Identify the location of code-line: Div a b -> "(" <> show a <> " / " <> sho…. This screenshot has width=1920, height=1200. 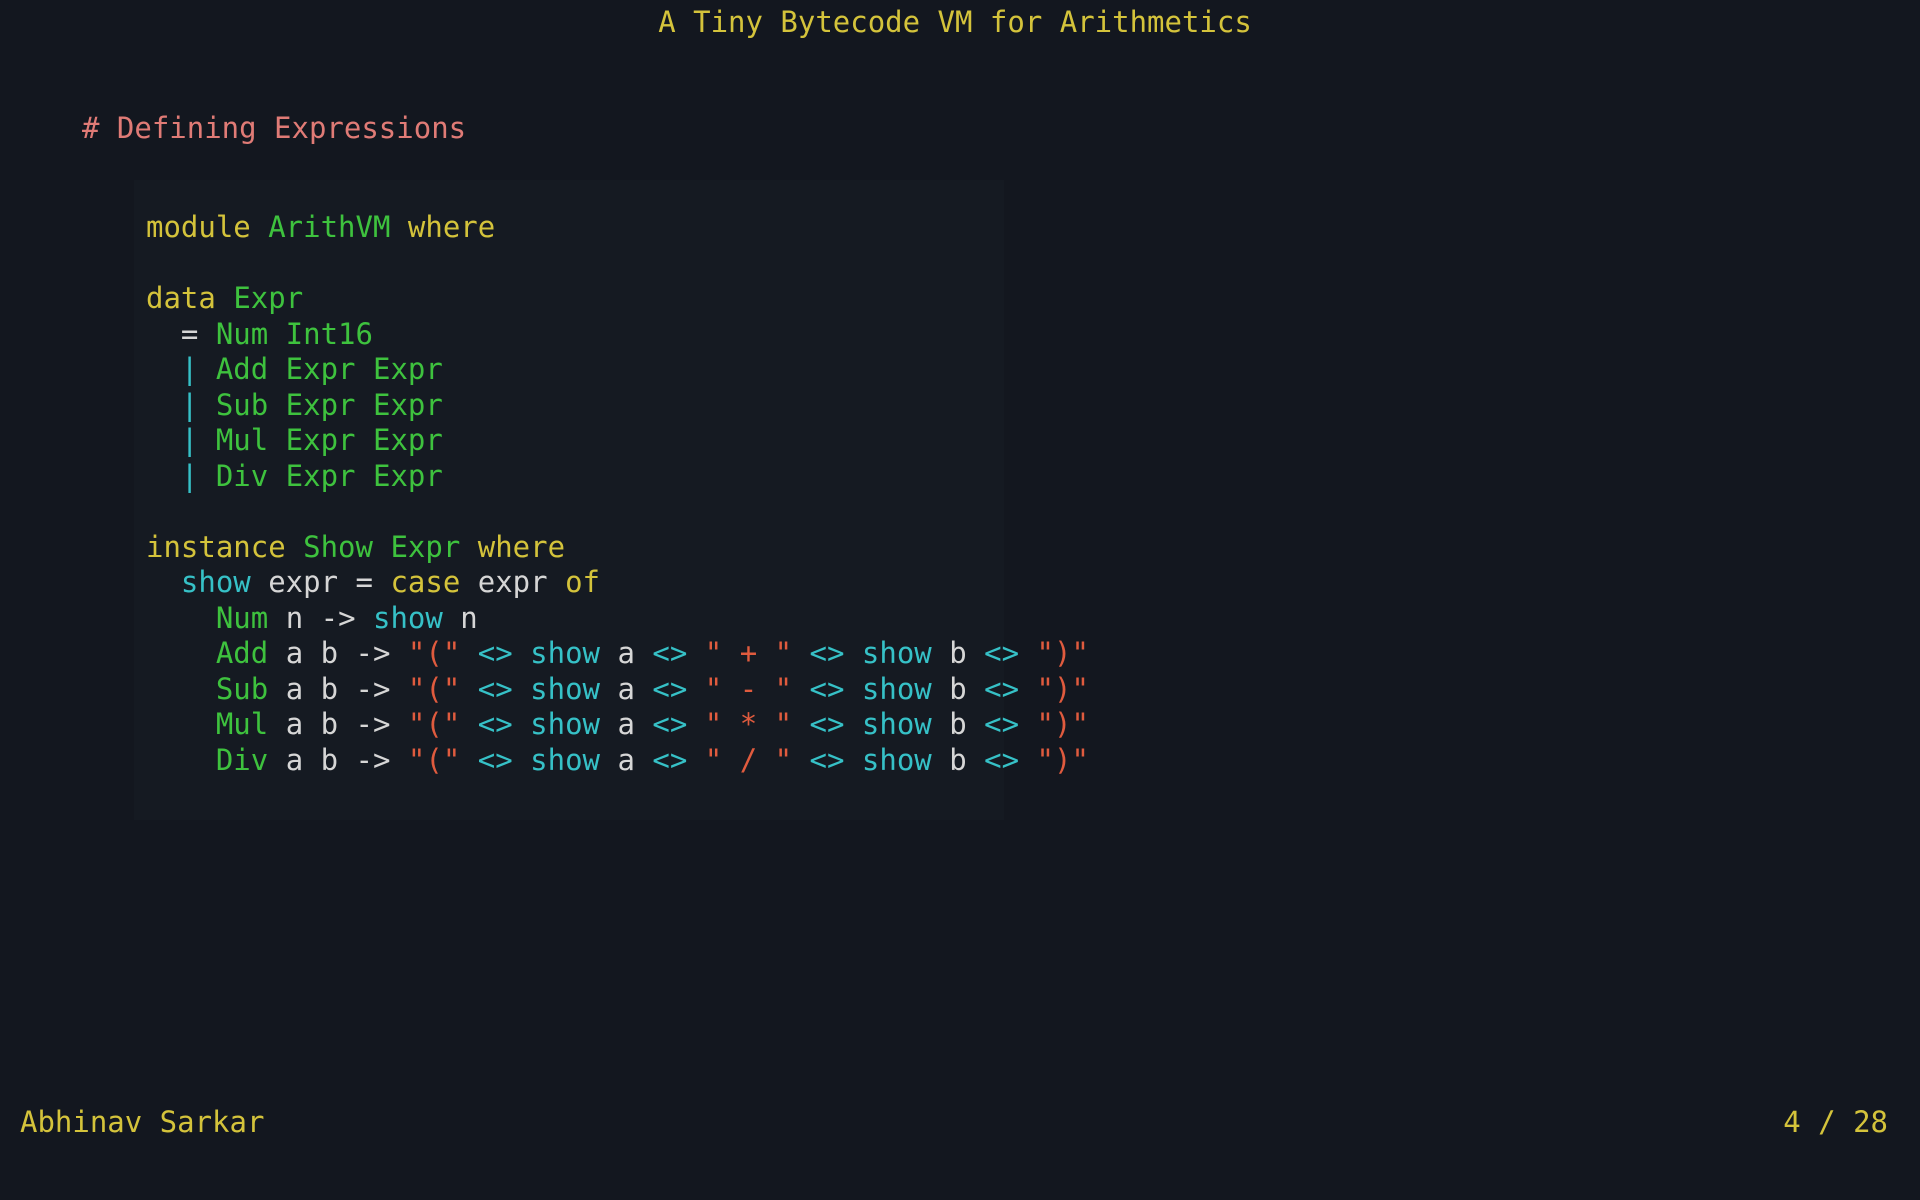
(617, 760).